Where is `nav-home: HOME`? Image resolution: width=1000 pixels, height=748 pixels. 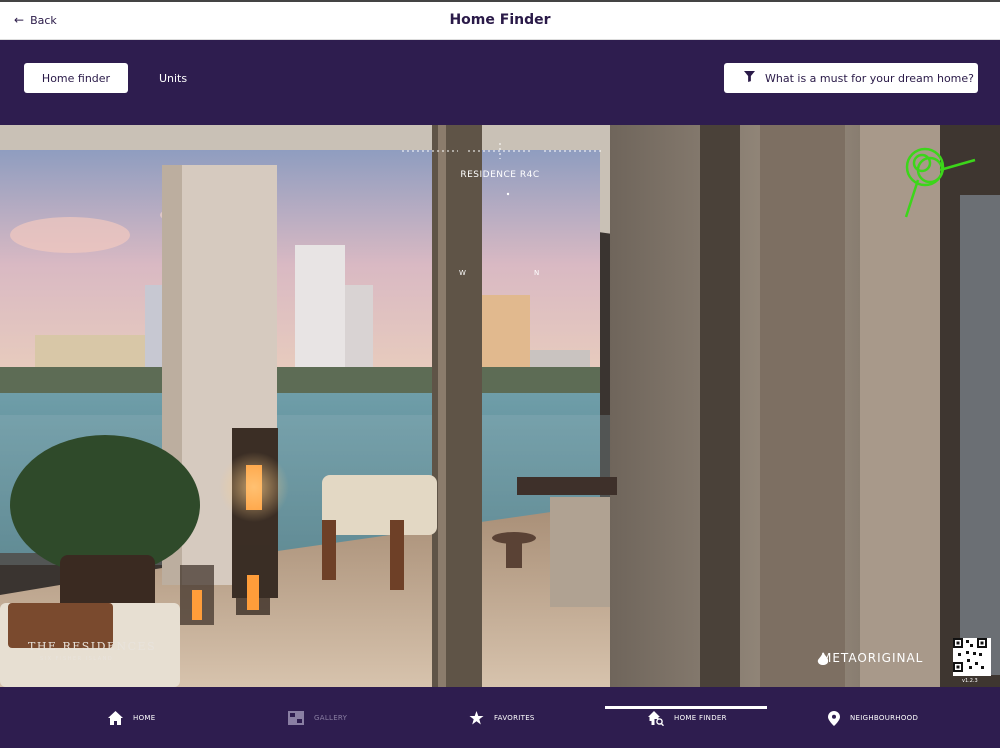
nav-home: HOME is located at coordinates (131, 718).